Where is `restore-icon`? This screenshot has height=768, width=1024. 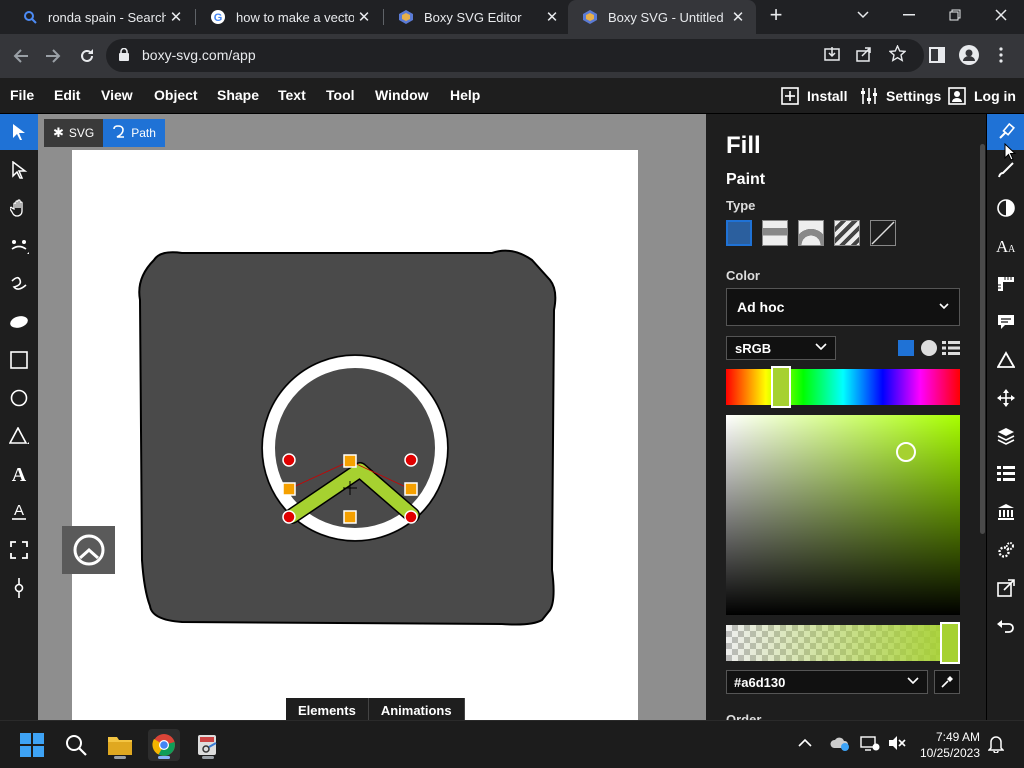 restore-icon is located at coordinates (955, 15).